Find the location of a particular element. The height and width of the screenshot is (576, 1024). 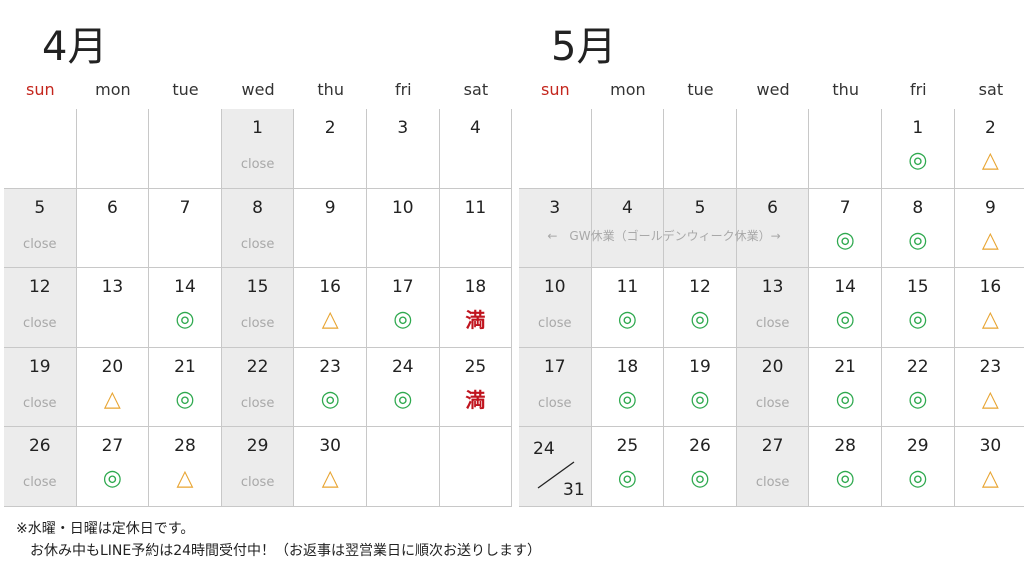

day-cell-23: 23 △ is located at coordinates (989, 387).